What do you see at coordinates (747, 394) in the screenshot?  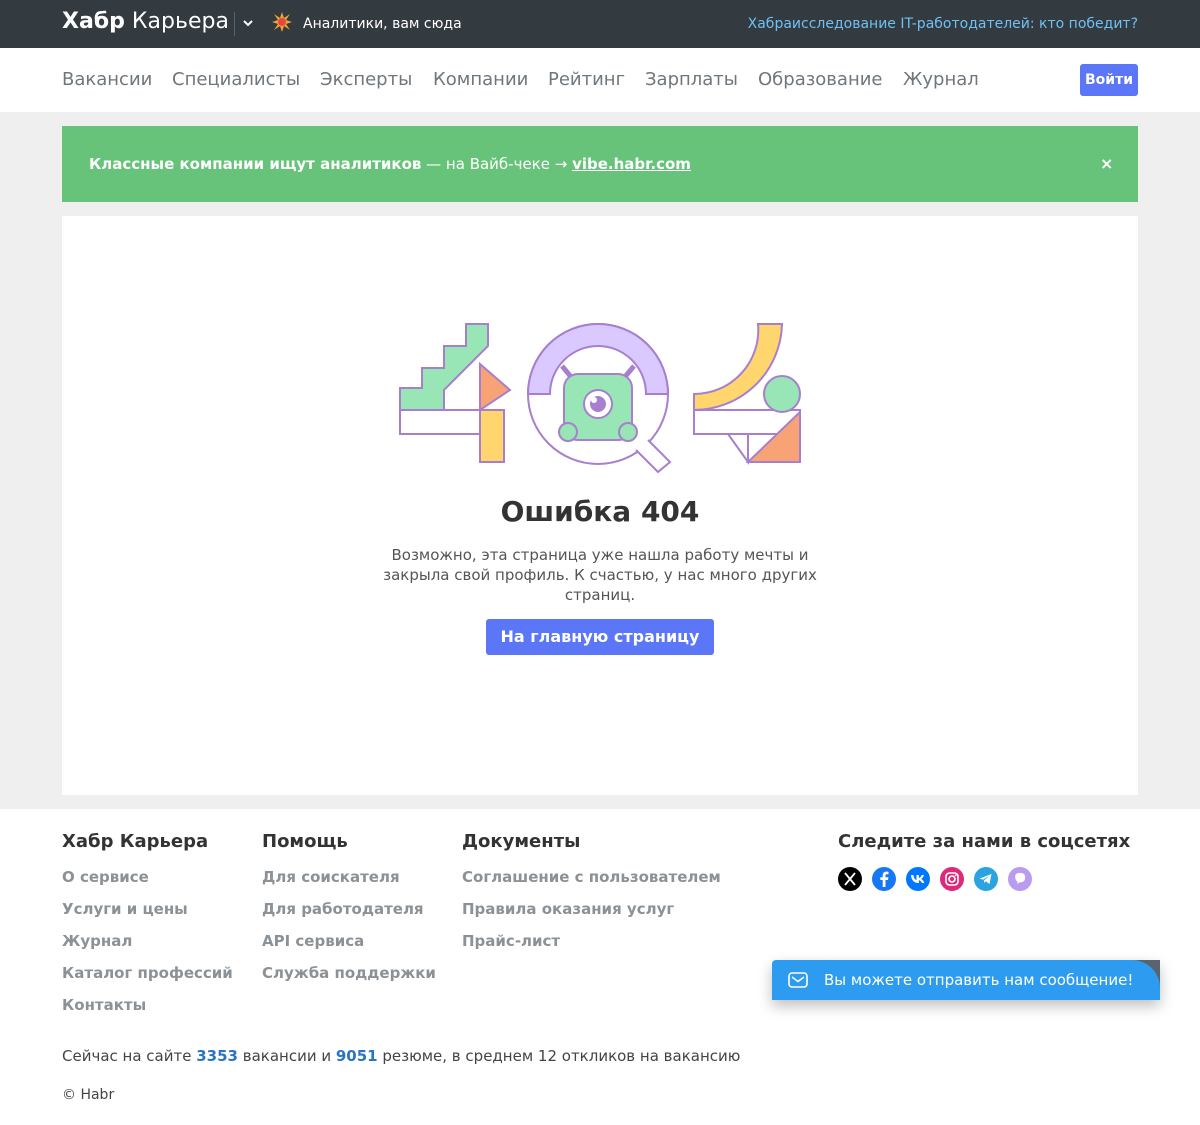 I see `digit-four-right-icon` at bounding box center [747, 394].